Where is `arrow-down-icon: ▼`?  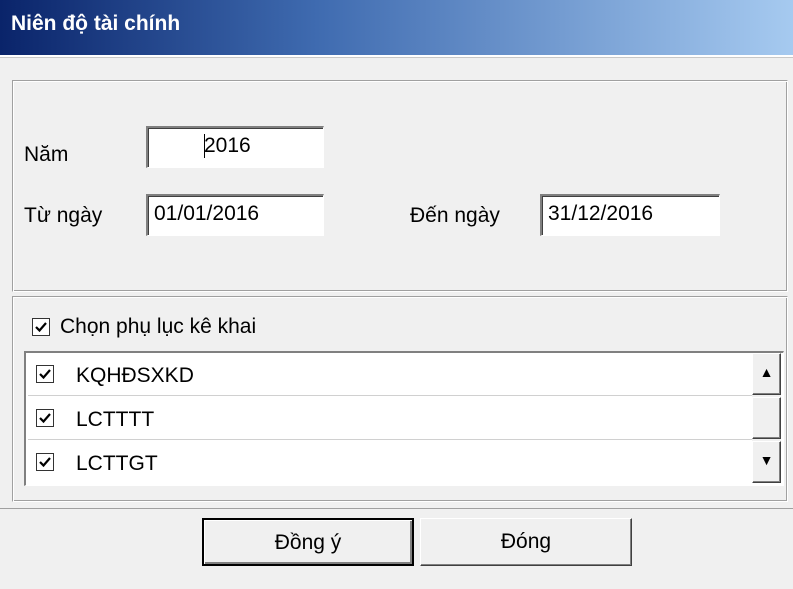
arrow-down-icon: ▼ is located at coordinates (766, 460).